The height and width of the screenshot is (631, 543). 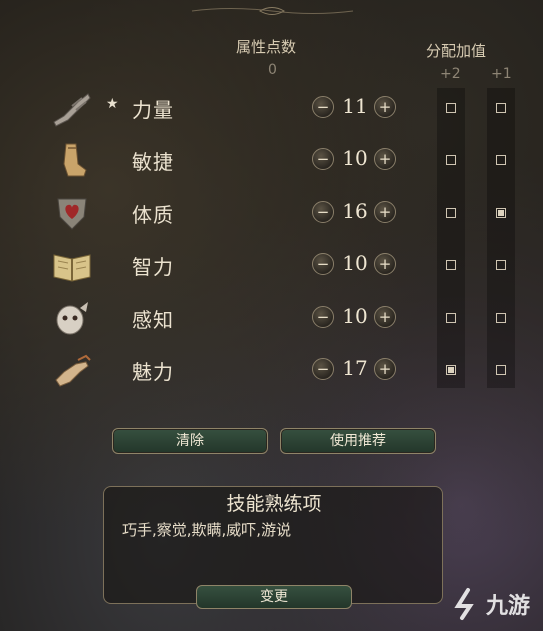 What do you see at coordinates (450, 74) in the screenshot?
I see `bonus-plus2-header: +2` at bounding box center [450, 74].